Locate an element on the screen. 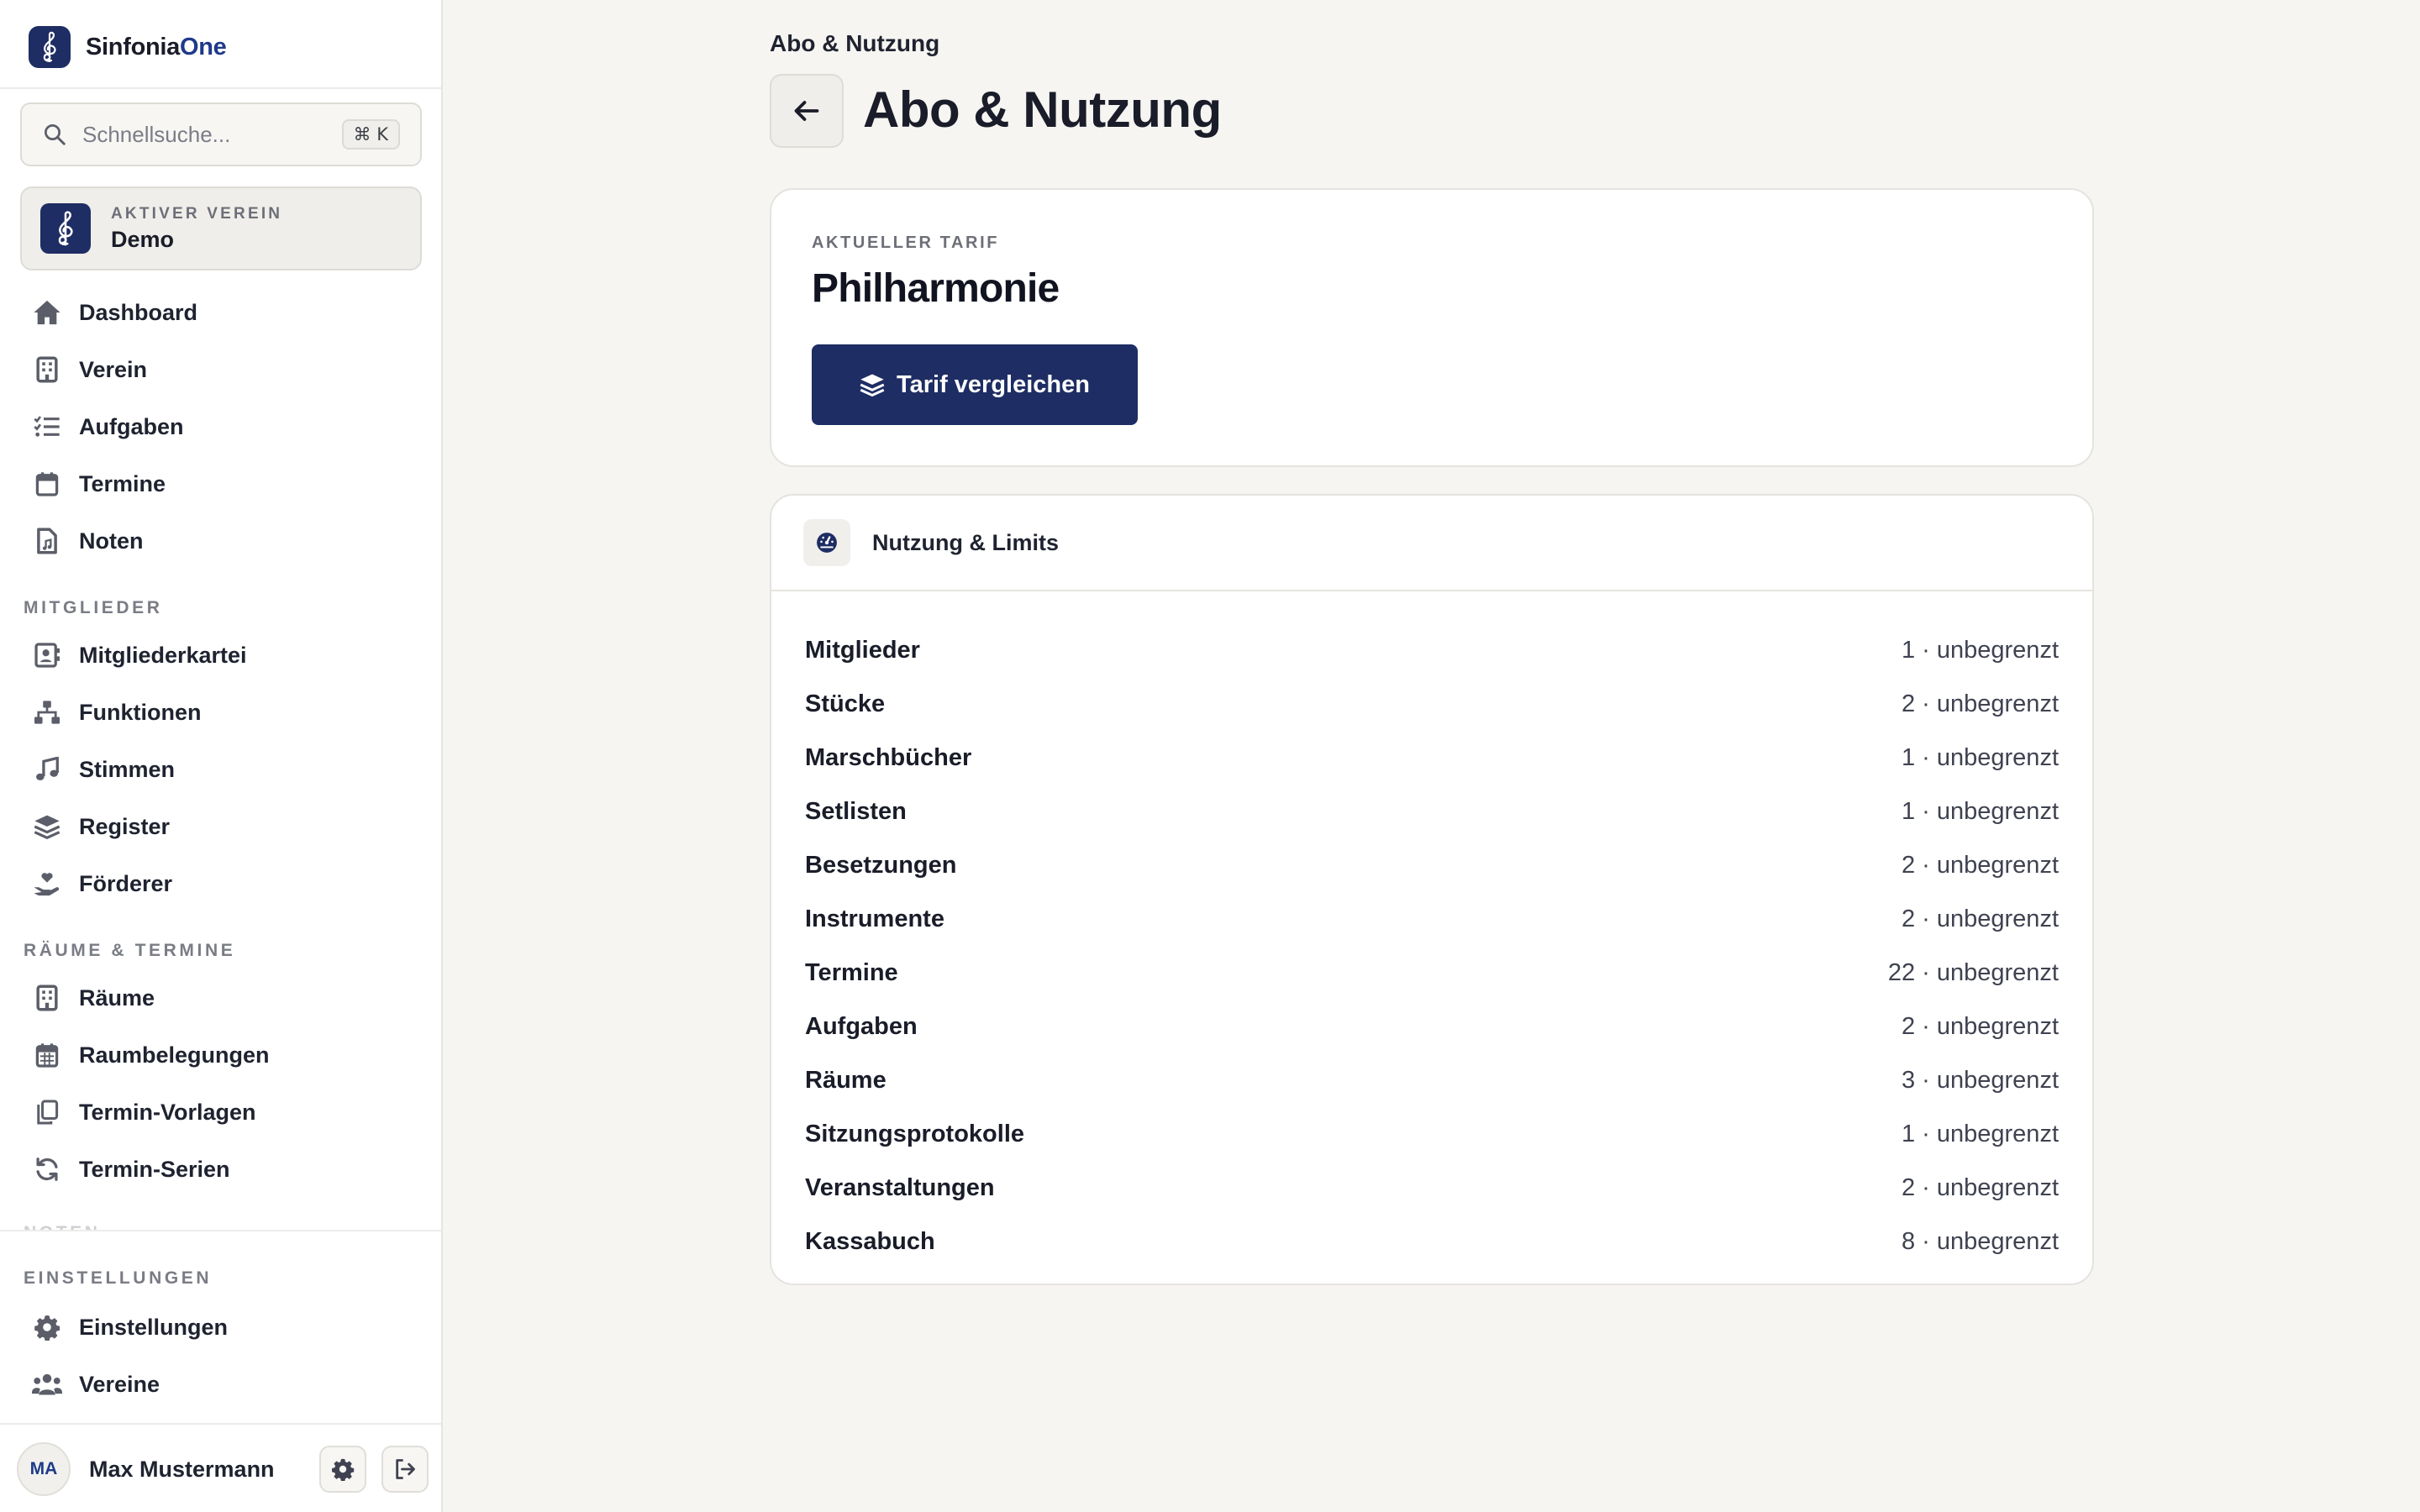 Image resolution: width=2420 pixels, height=1512 pixels. sidebar-item-noten: Noten is located at coordinates (227, 540).